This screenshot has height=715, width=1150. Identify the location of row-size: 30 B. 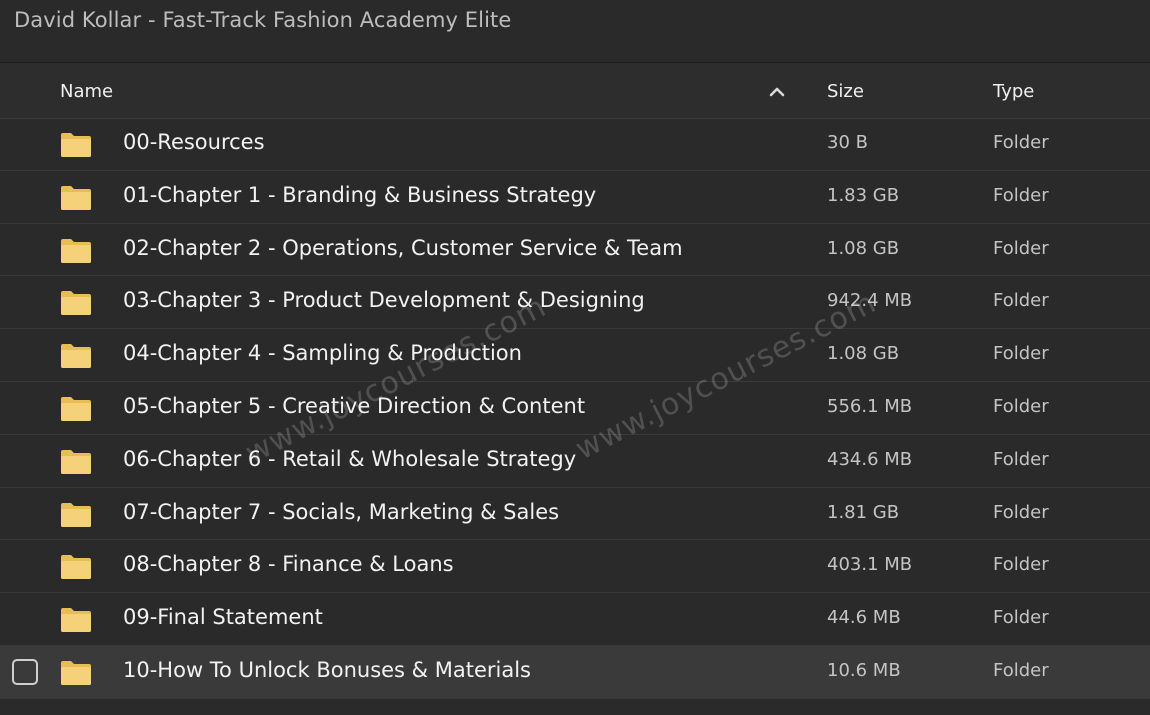
(847, 142).